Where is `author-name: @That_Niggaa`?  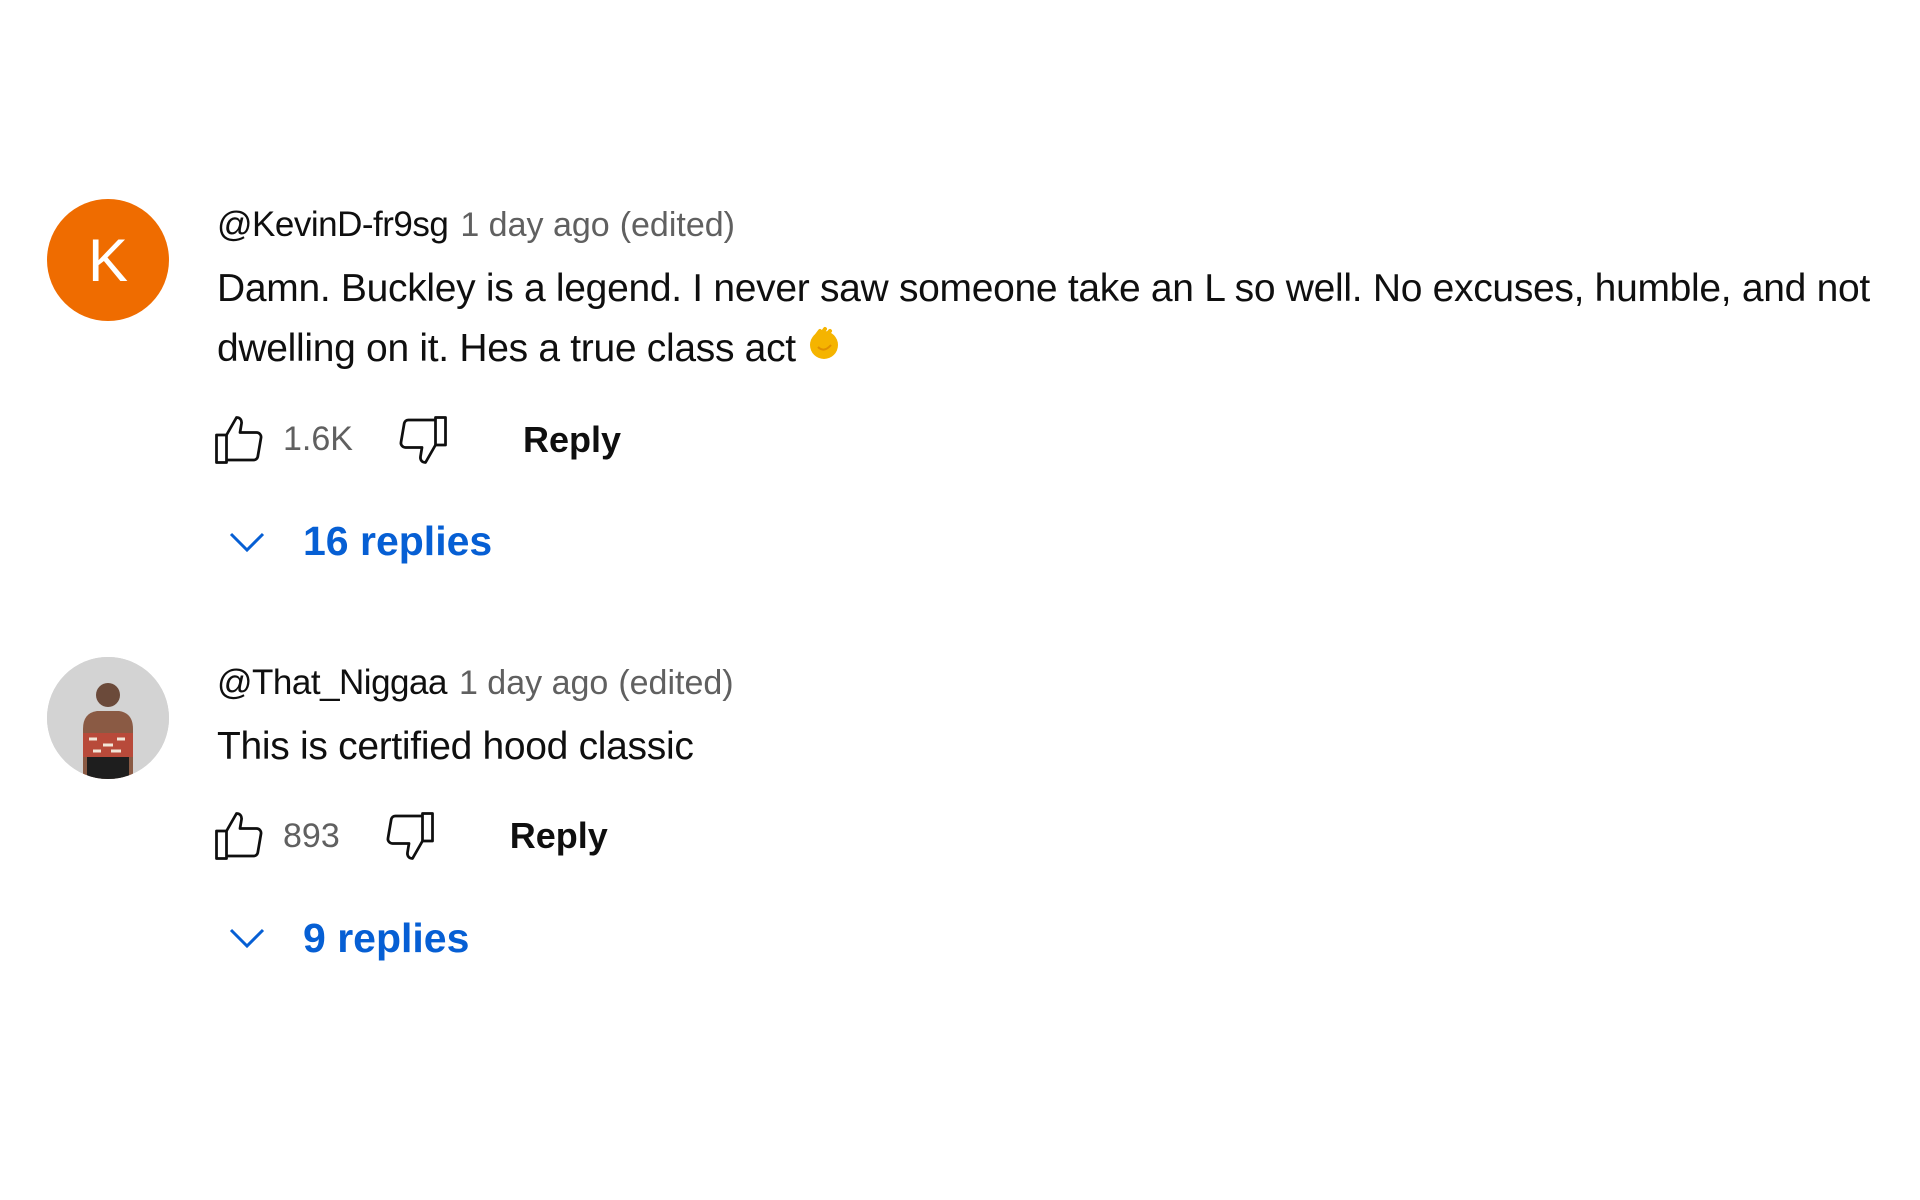 author-name: @That_Niggaa is located at coordinates (332, 683).